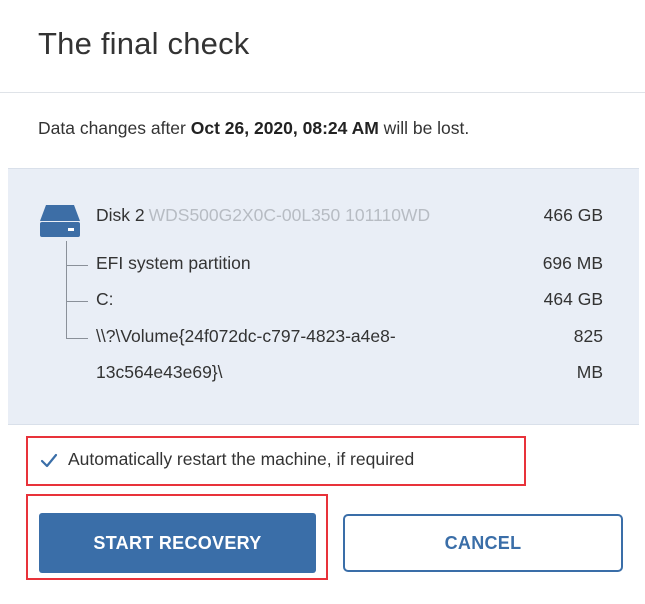 The image size is (645, 604). Describe the element at coordinates (424, 128) in the screenshot. I see `warning-suffix: will be lost.` at that location.